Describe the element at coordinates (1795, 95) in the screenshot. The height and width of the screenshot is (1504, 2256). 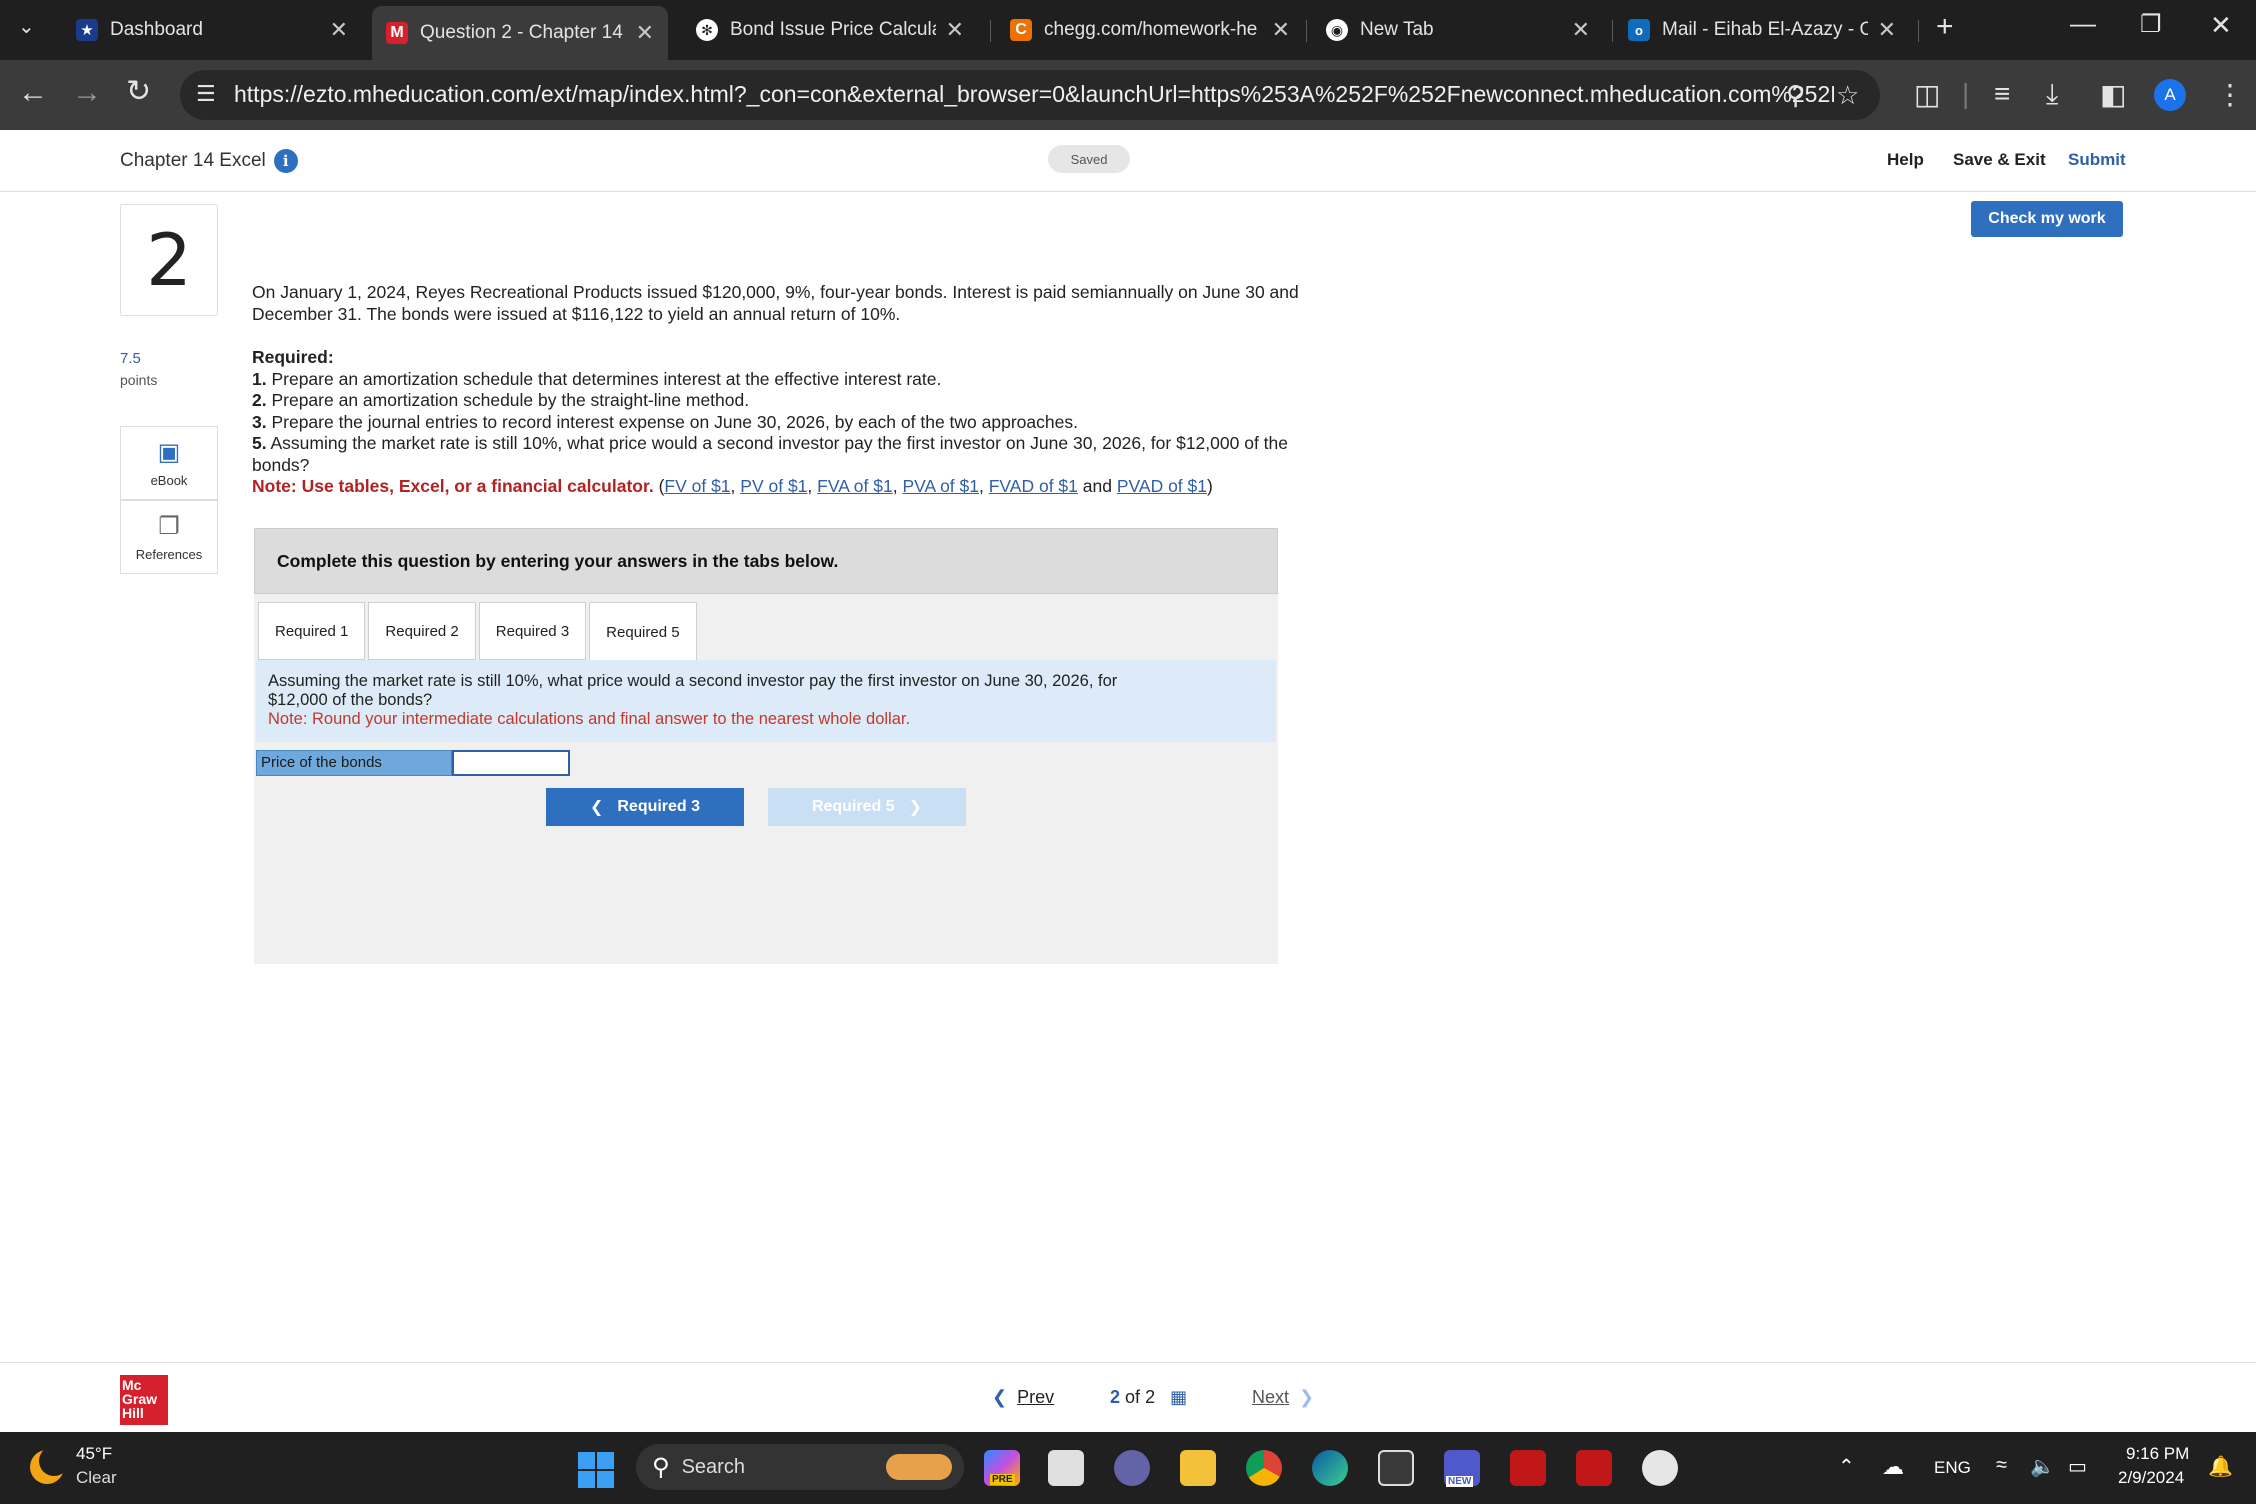
I see `zoom-magnifier-icon: ⚲` at that location.